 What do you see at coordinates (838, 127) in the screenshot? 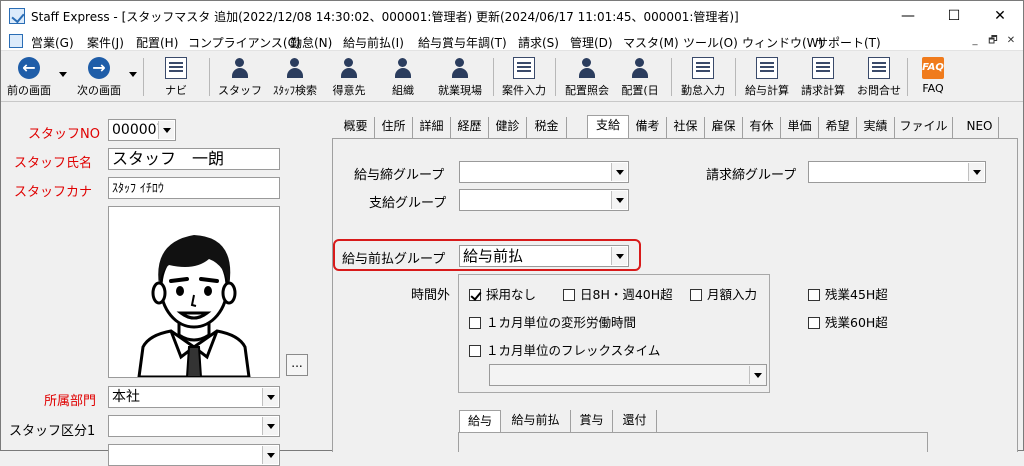
I see `tab-preferences: 希望` at bounding box center [838, 127].